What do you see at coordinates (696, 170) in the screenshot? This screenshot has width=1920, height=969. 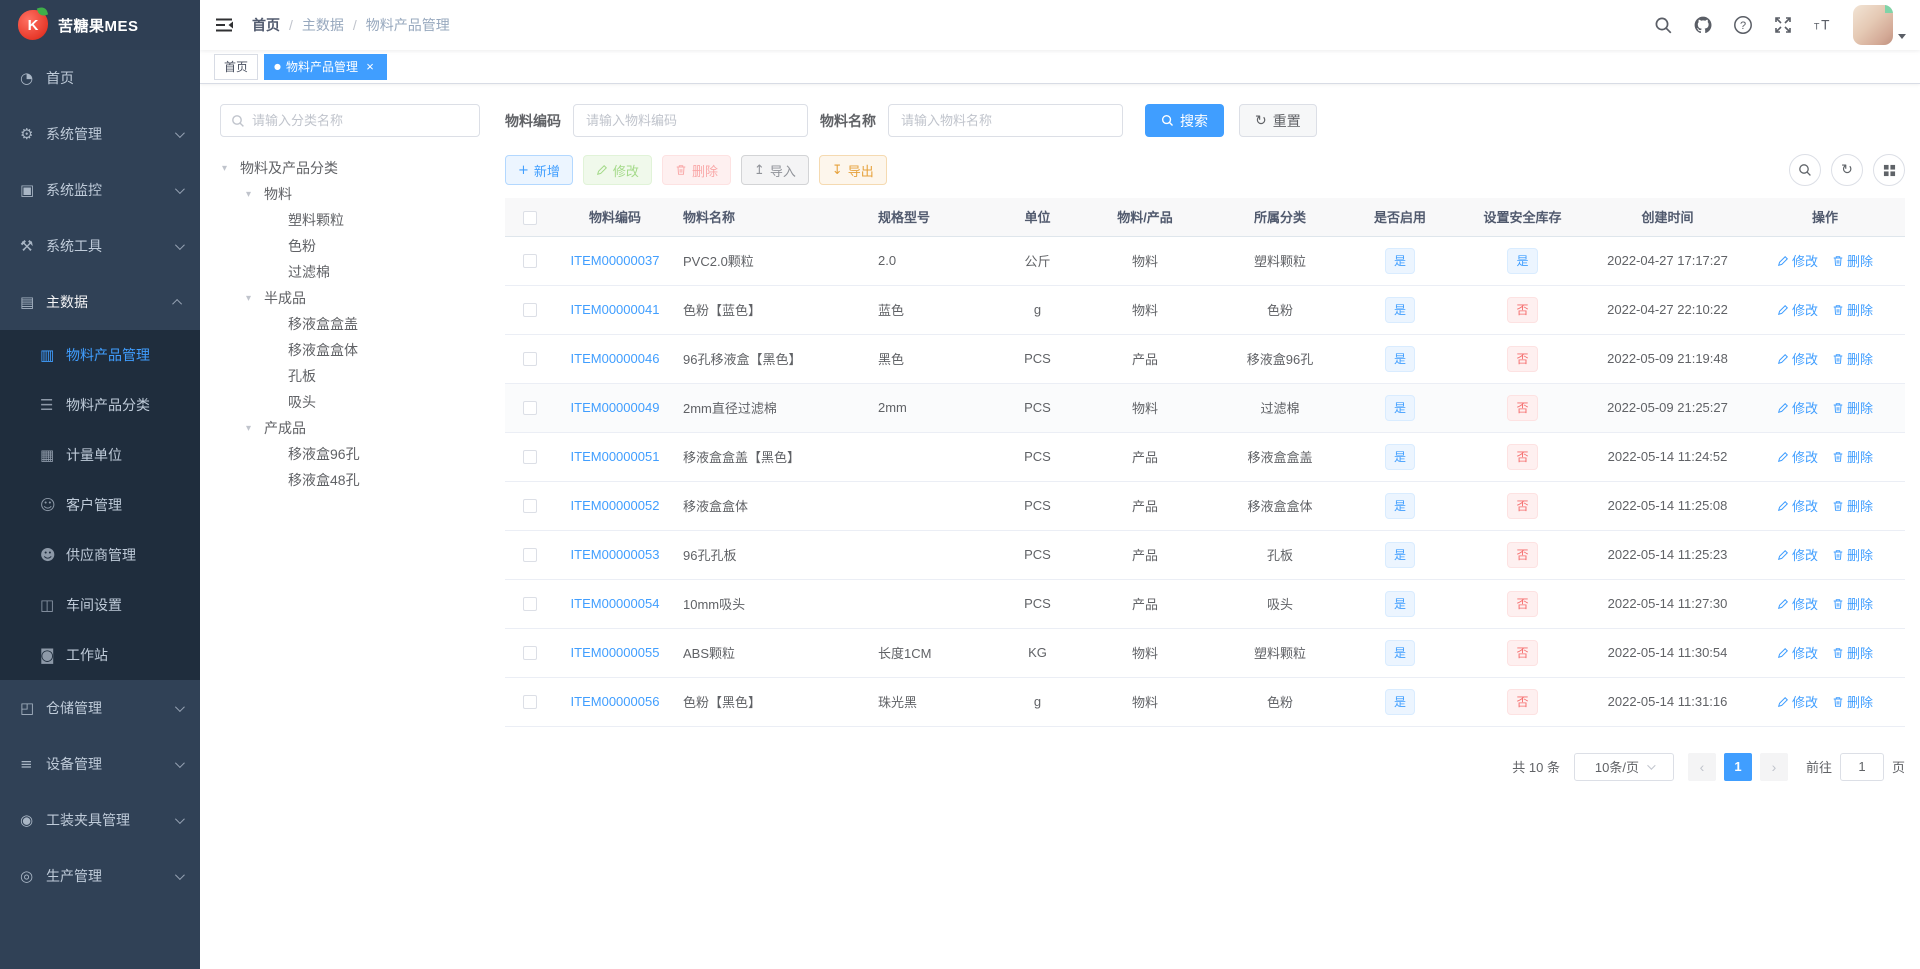 I see `delete-button: 删除` at bounding box center [696, 170].